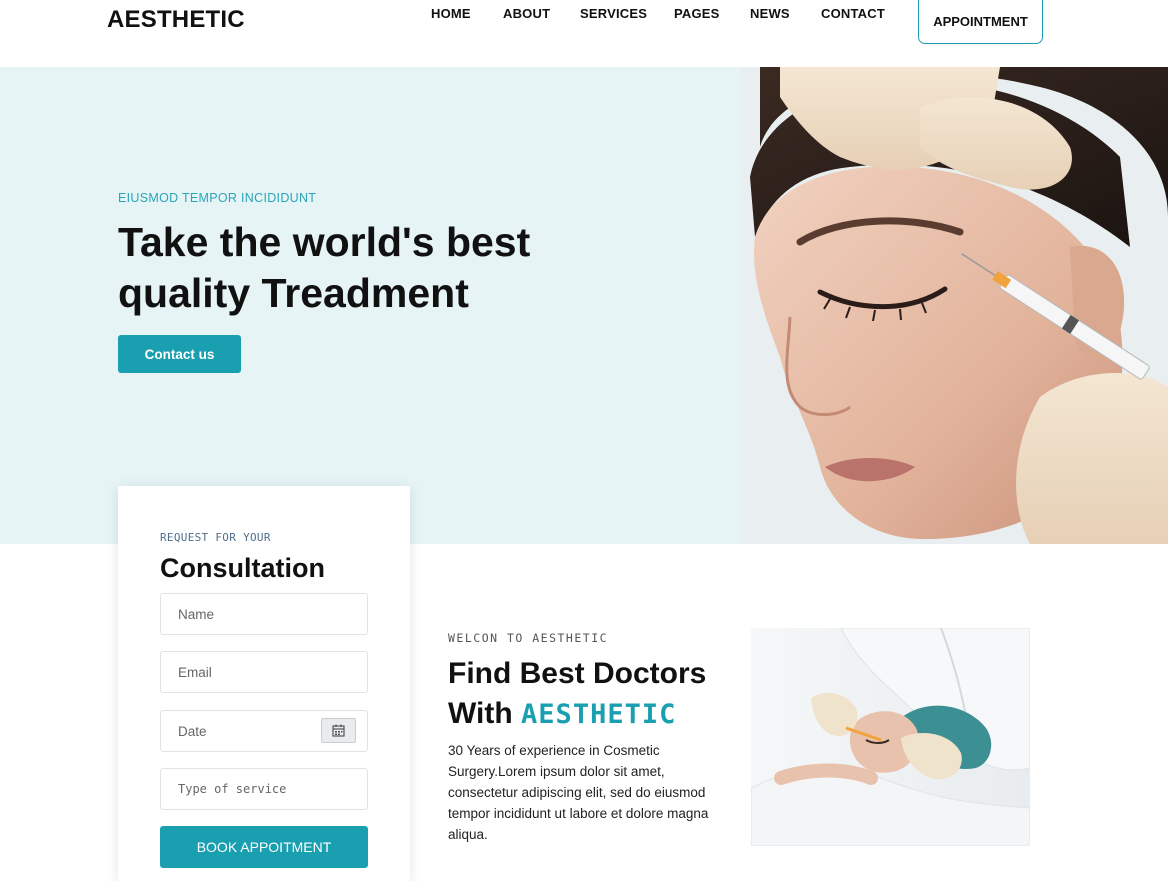 This screenshot has width=1168, height=881. Describe the element at coordinates (179, 354) in the screenshot. I see `contact-us-button: Contact us` at that location.